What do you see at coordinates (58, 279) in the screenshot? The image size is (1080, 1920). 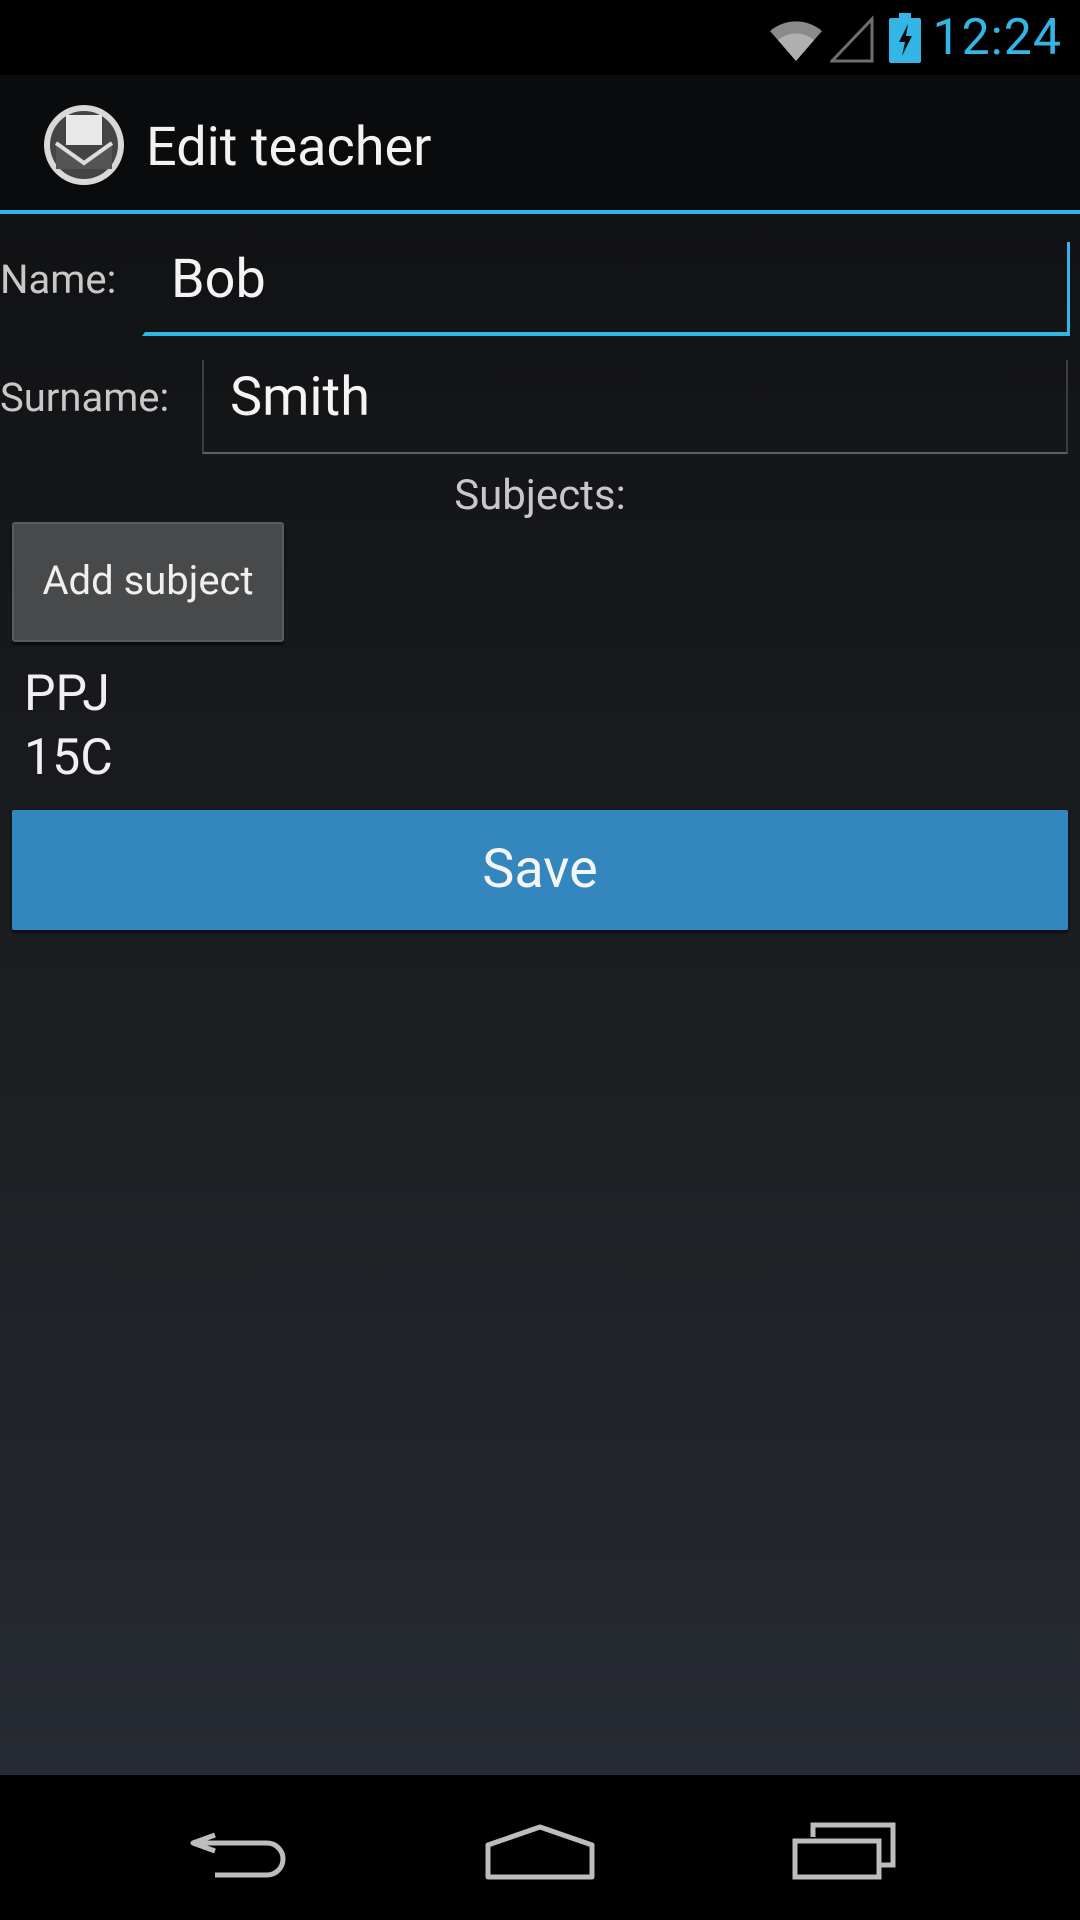 I see `name-label: Name:` at bounding box center [58, 279].